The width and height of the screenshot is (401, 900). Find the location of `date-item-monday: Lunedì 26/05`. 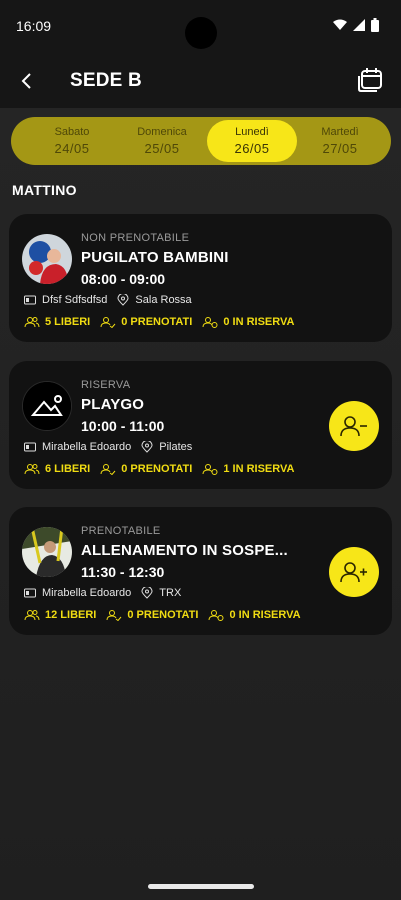

date-item-monday: Lunedì 26/05 is located at coordinates (252, 141).